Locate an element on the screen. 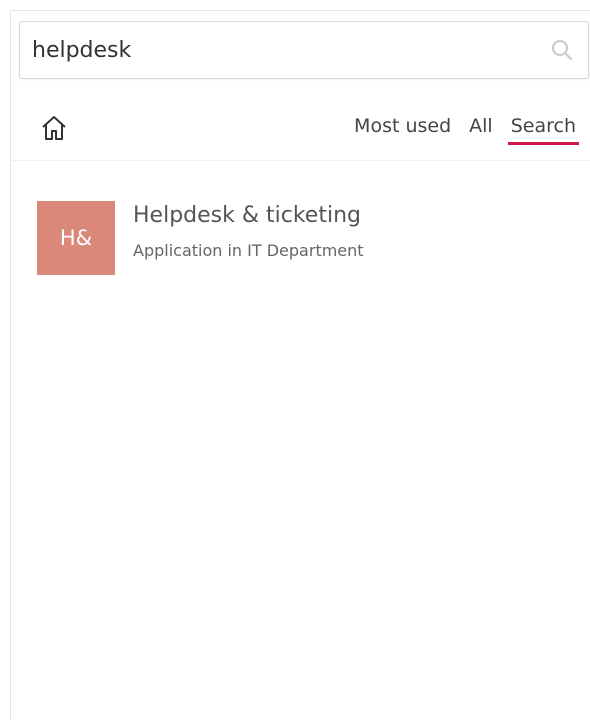 The width and height of the screenshot is (590, 720). search-input is located at coordinates (282, 50).